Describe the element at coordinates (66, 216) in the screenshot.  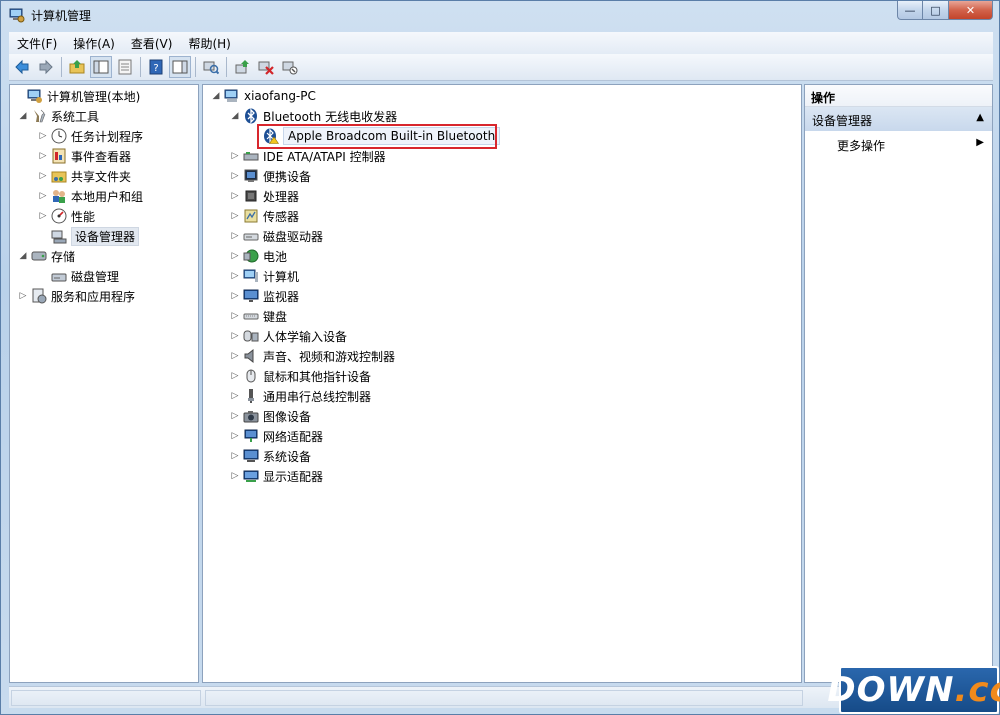
I see `tree-item-performance: ▷ 性能` at that location.